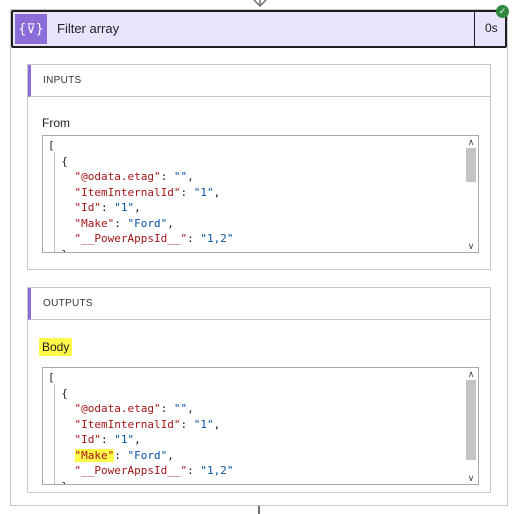 The width and height of the screenshot is (515, 514). I want to click on header-divider, so click(474, 29).